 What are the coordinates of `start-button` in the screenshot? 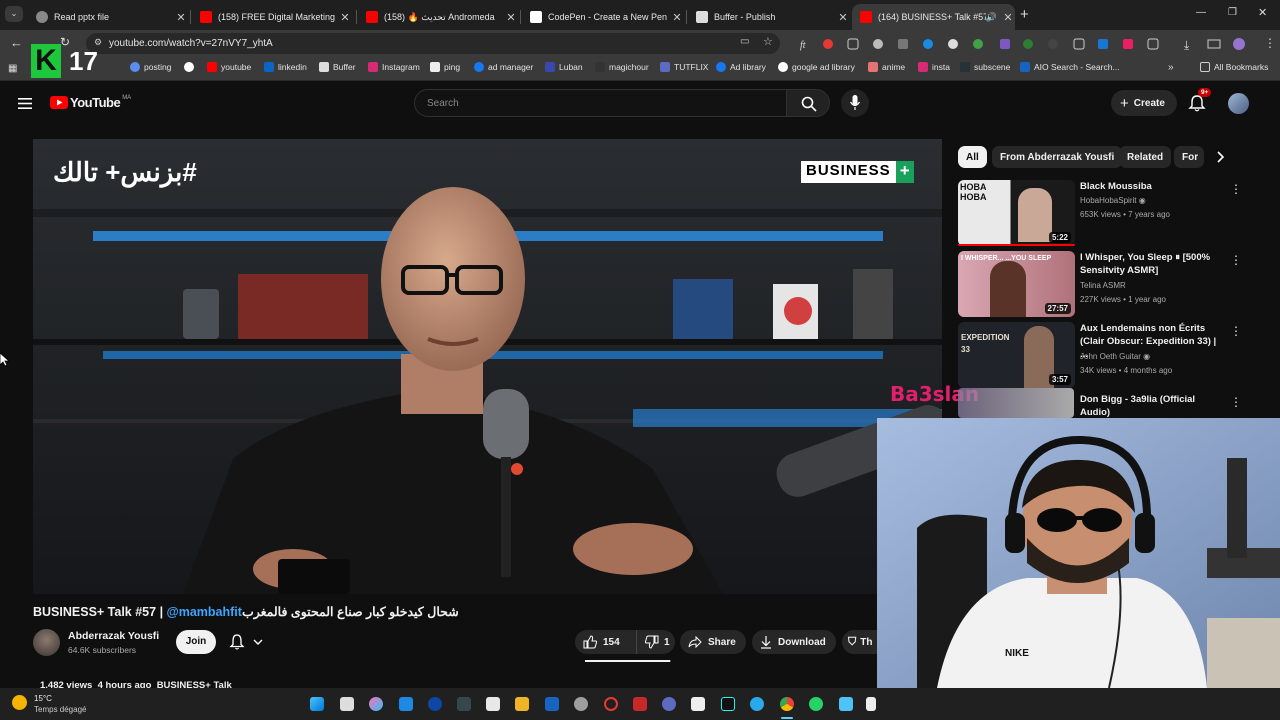 It's located at (317, 704).